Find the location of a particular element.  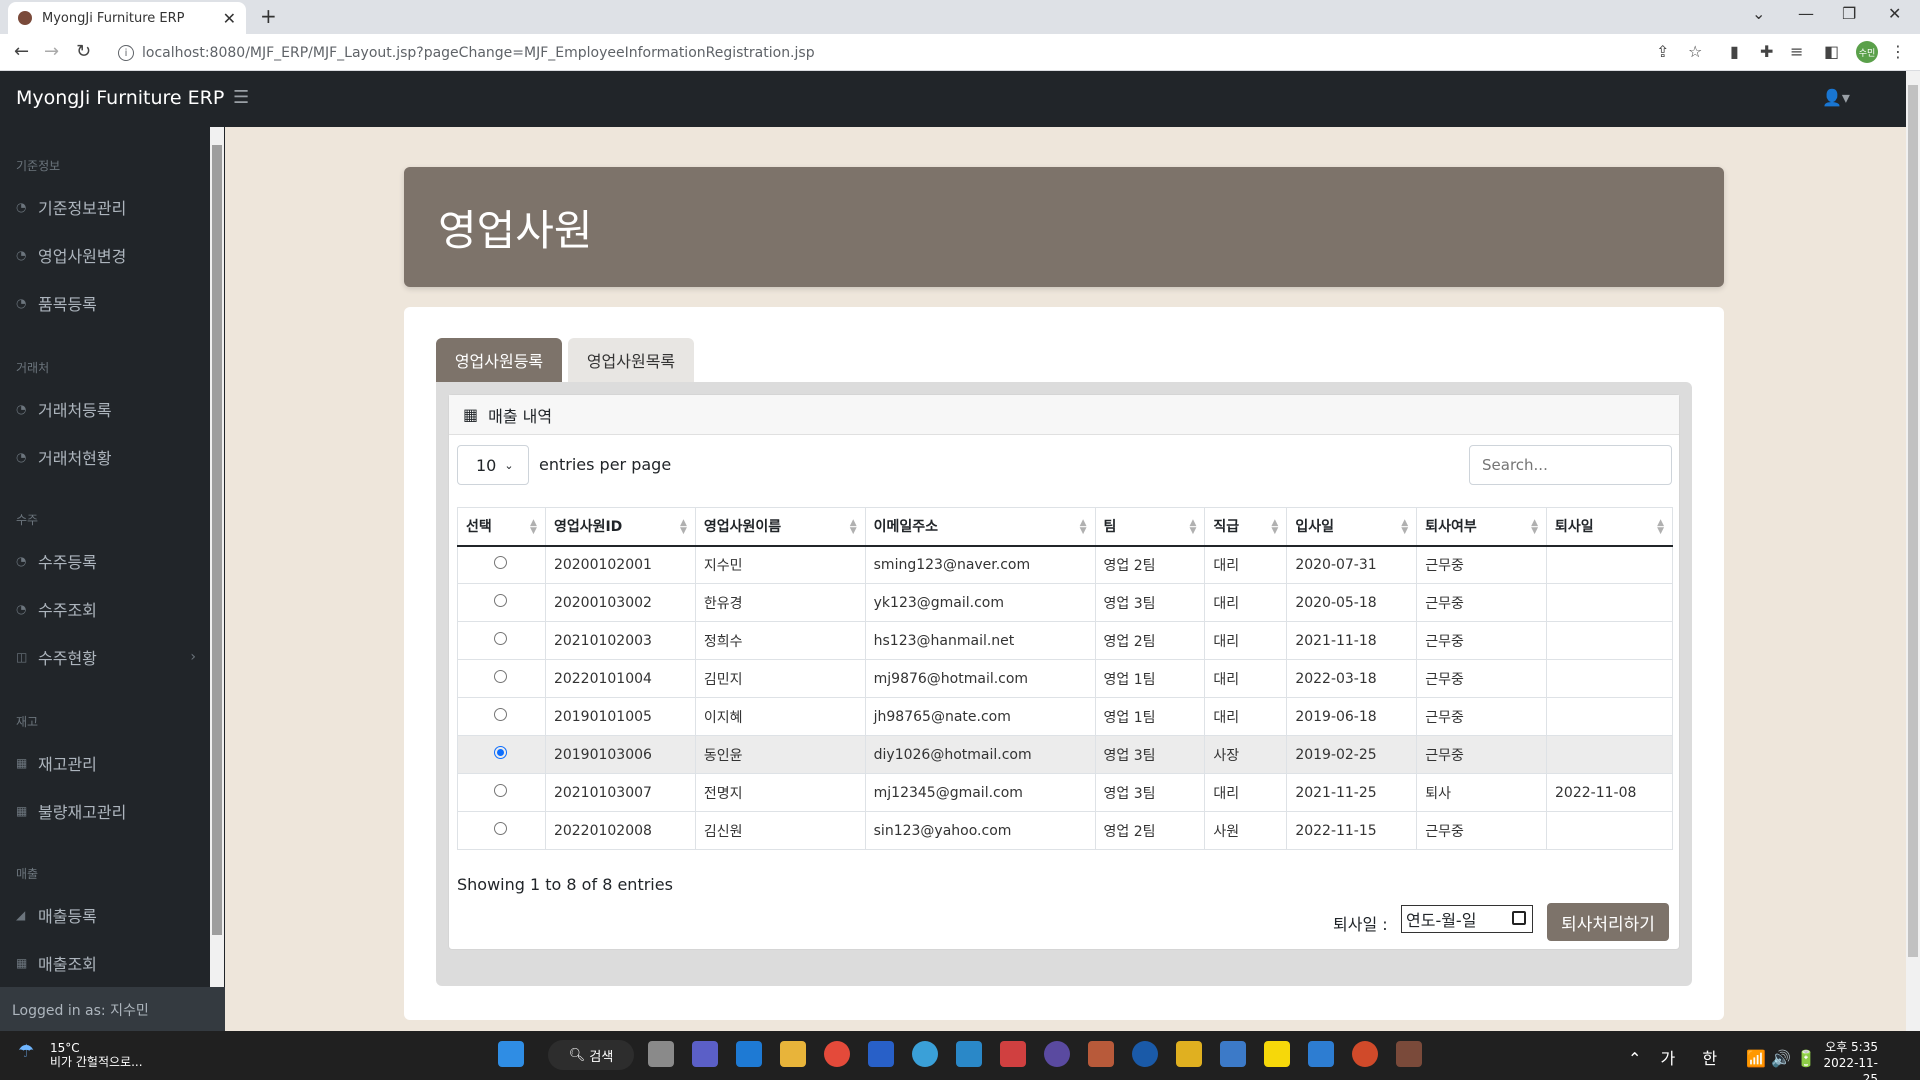

powerpoint-icon is located at coordinates (1365, 1054).